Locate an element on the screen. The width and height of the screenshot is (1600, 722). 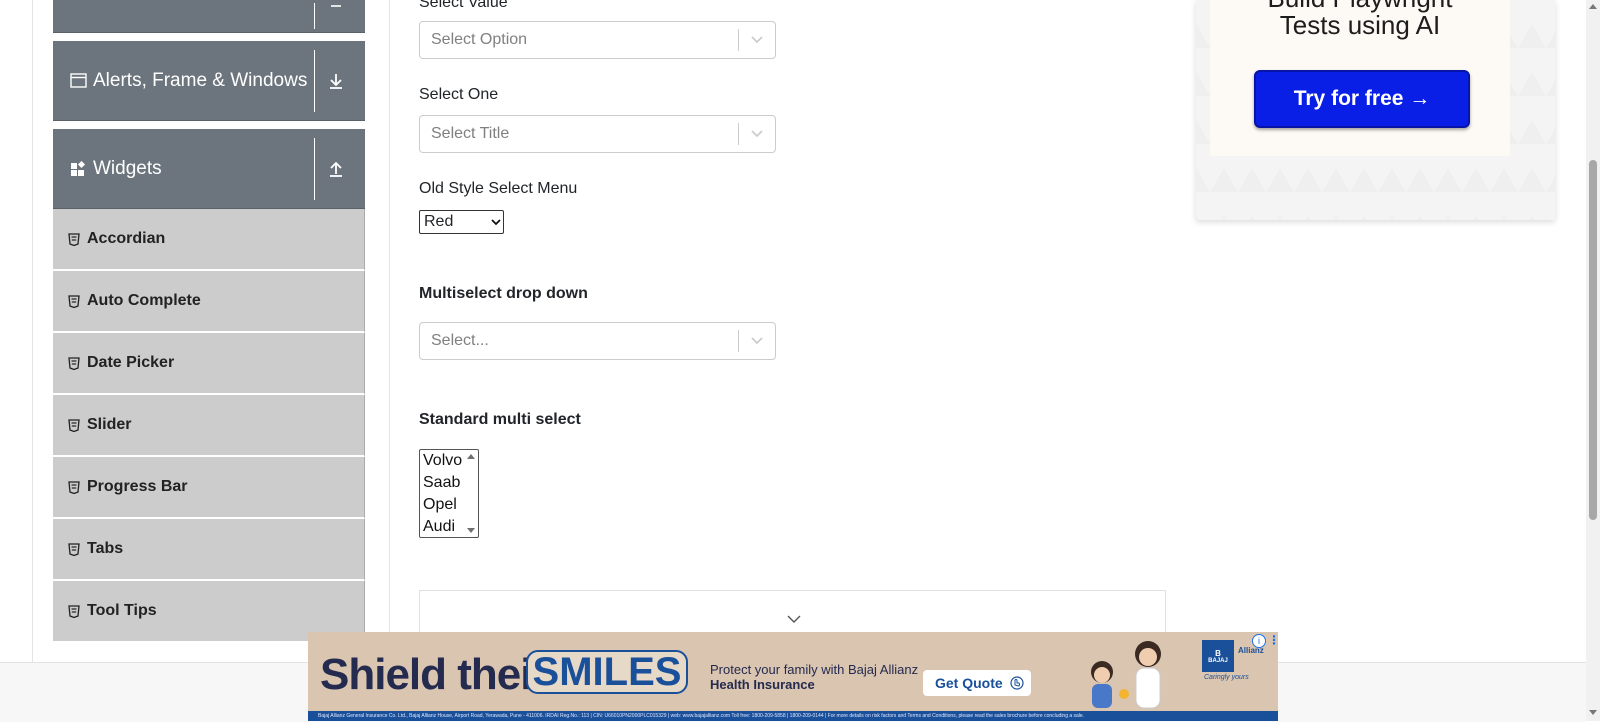
sidebar-item-tabs: Tabs is located at coordinates (209, 550).